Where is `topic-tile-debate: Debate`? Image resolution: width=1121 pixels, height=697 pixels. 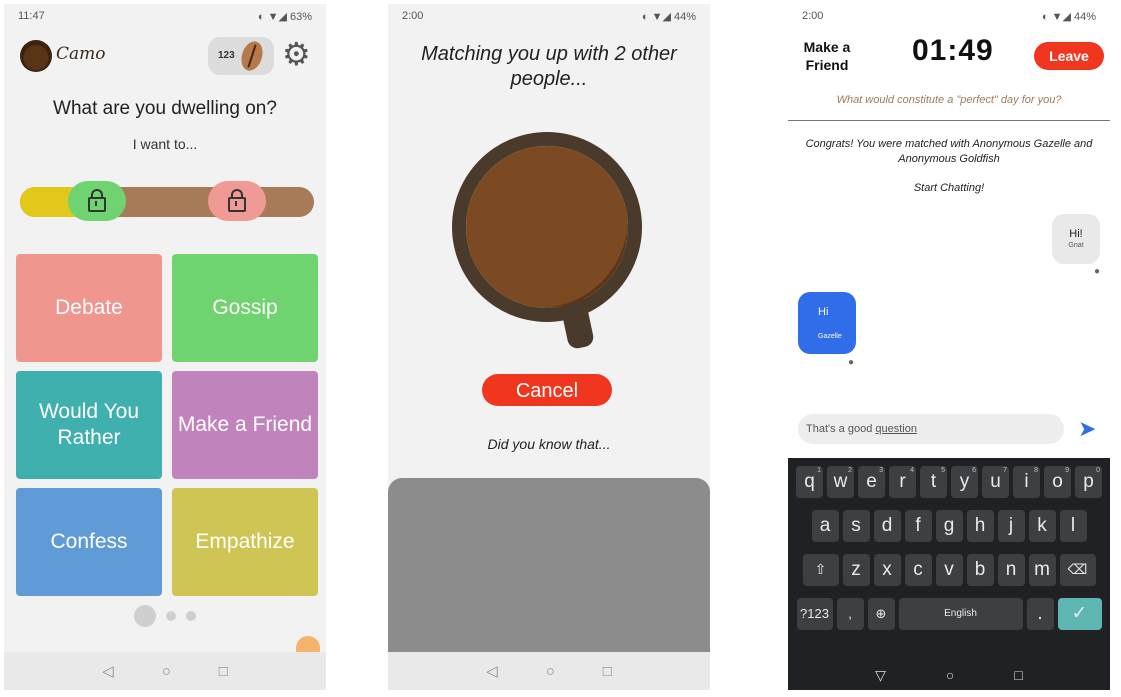
topic-tile-debate: Debate is located at coordinates (89, 308).